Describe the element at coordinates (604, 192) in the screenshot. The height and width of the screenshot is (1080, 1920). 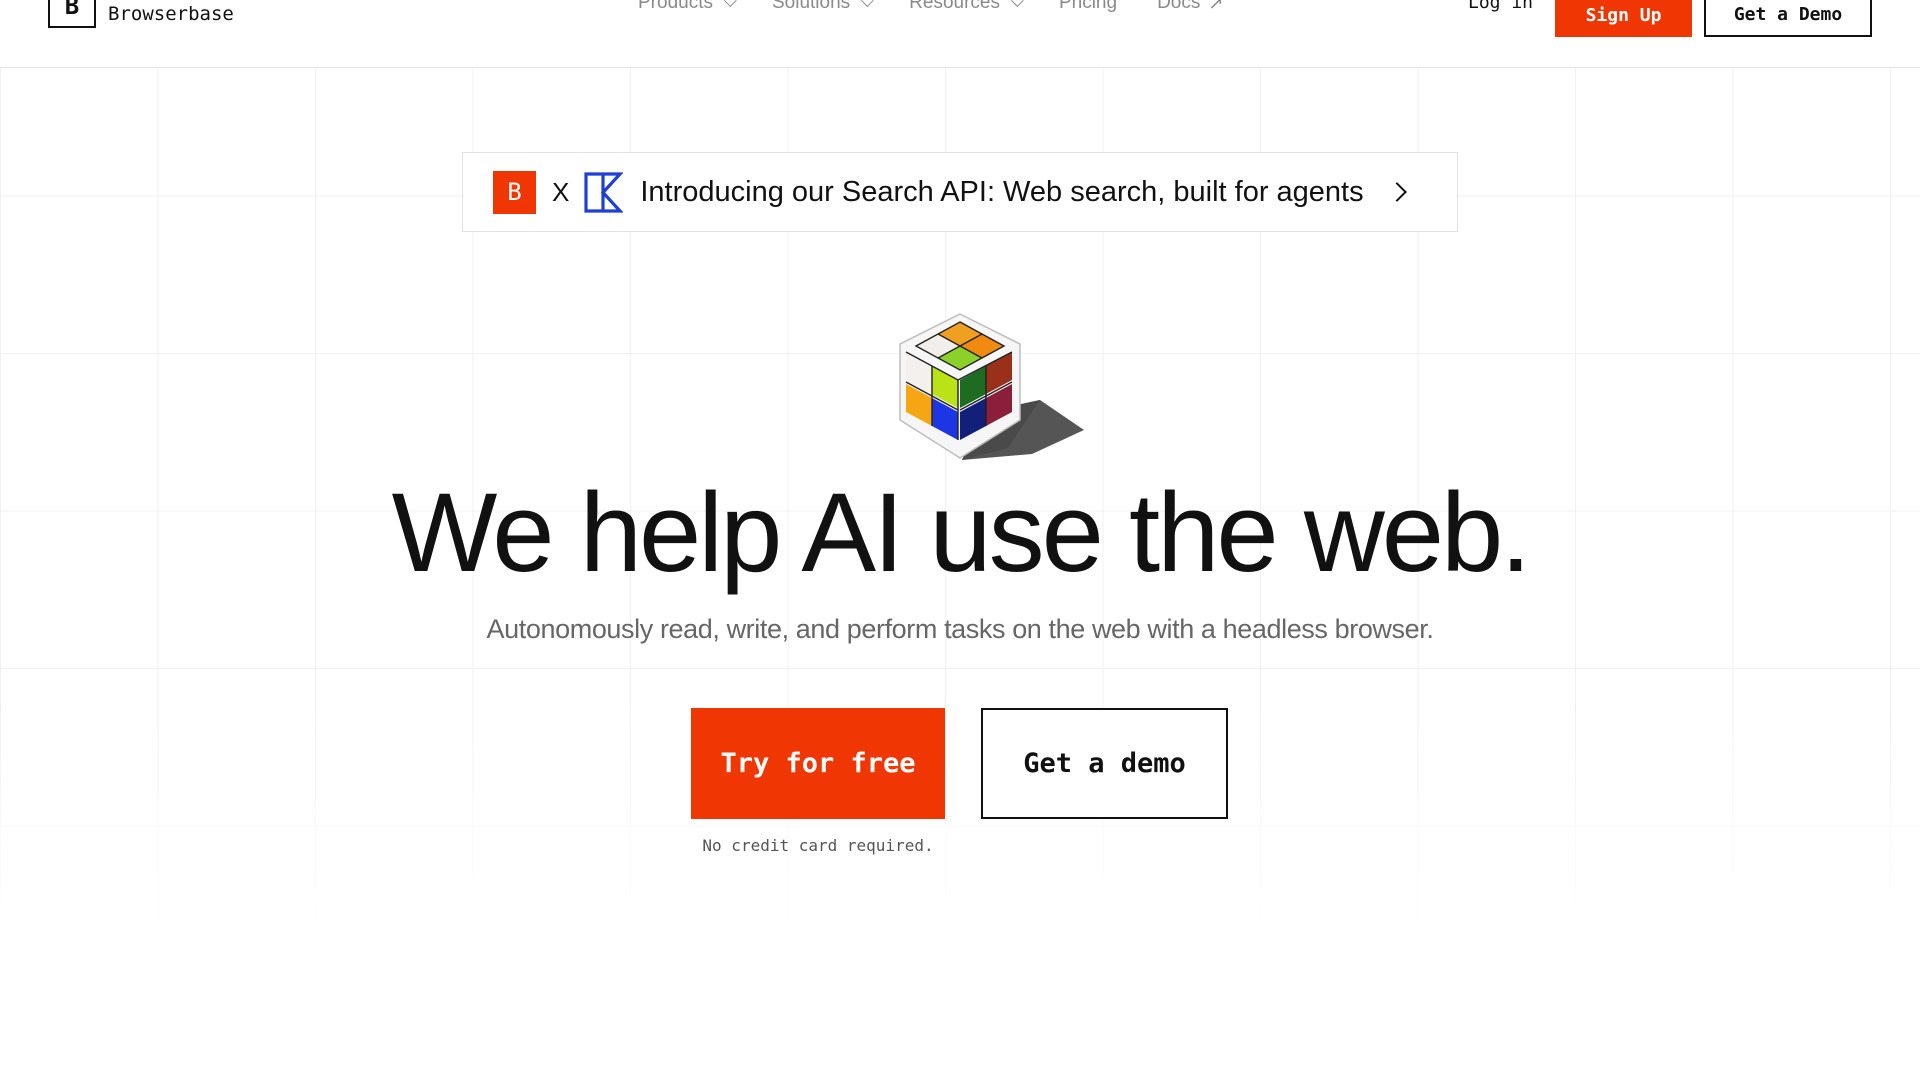
I see `exa-logo-icon` at that location.